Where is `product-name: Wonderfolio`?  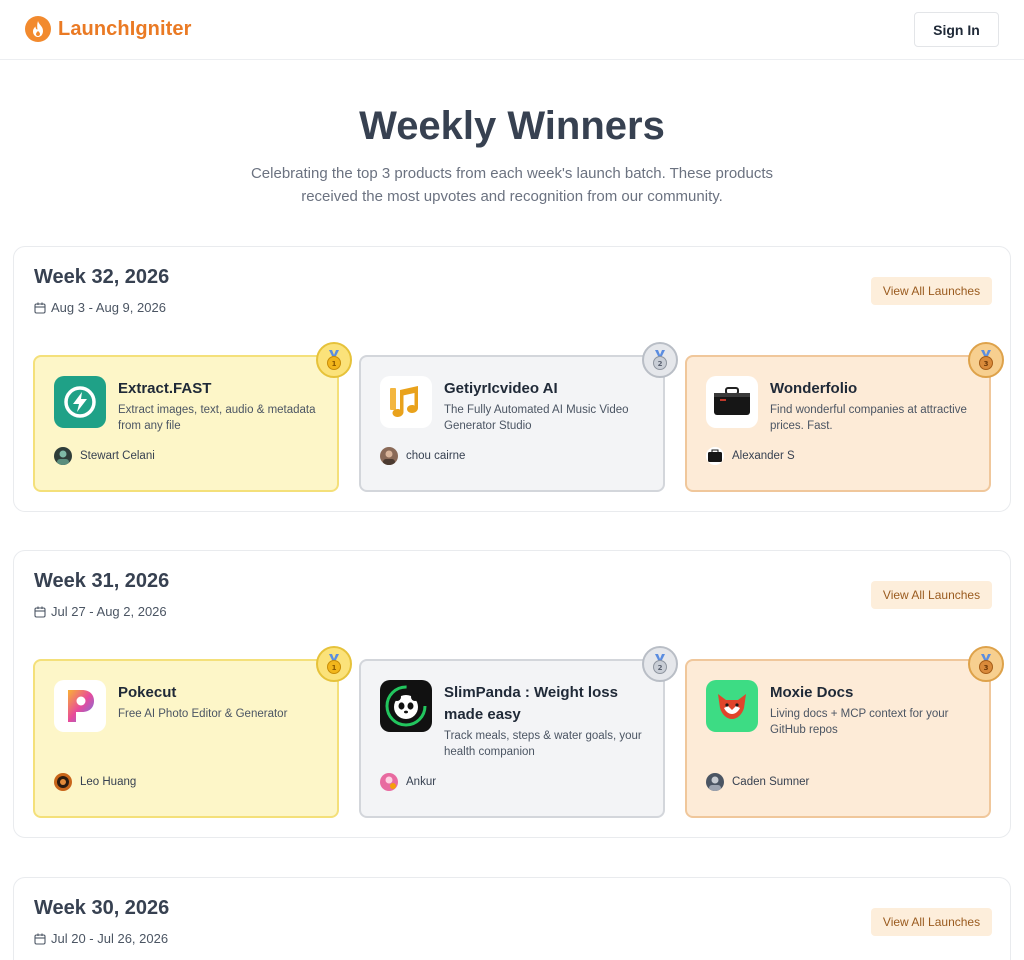 product-name: Wonderfolio is located at coordinates (872, 389).